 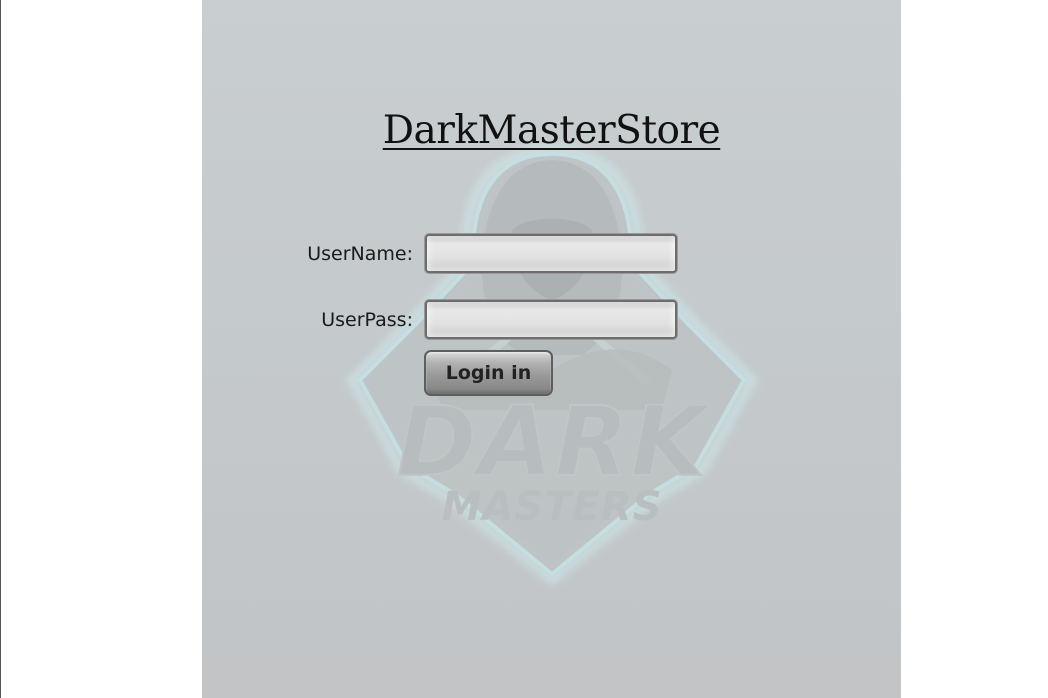 I want to click on login-button: Login in, so click(x=488, y=373).